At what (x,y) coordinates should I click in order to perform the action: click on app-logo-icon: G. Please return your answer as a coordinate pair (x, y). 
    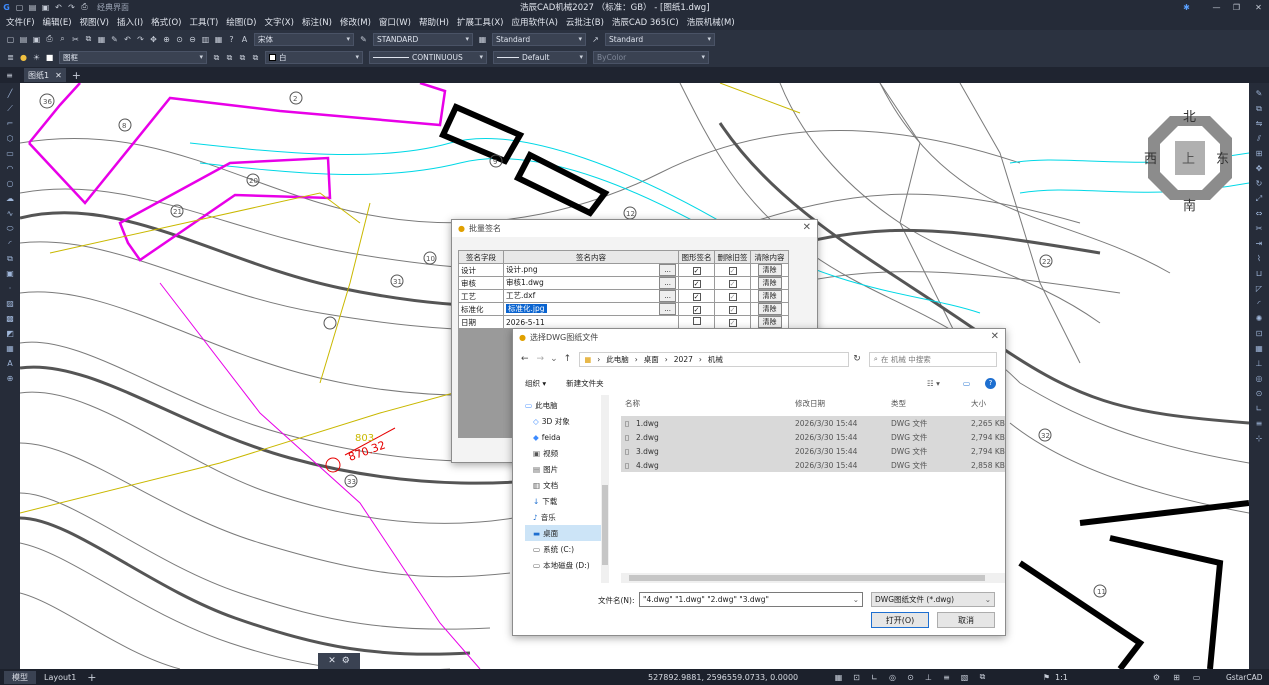
    Looking at the image, I should click on (6, 7).